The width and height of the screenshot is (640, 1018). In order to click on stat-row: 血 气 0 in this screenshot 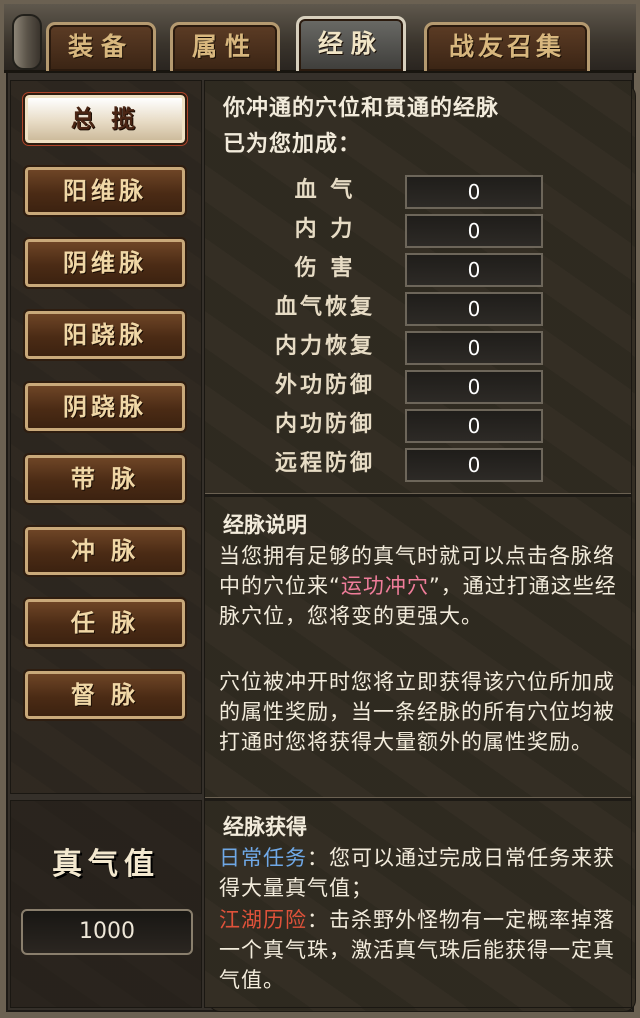, I will do `click(418, 192)`.